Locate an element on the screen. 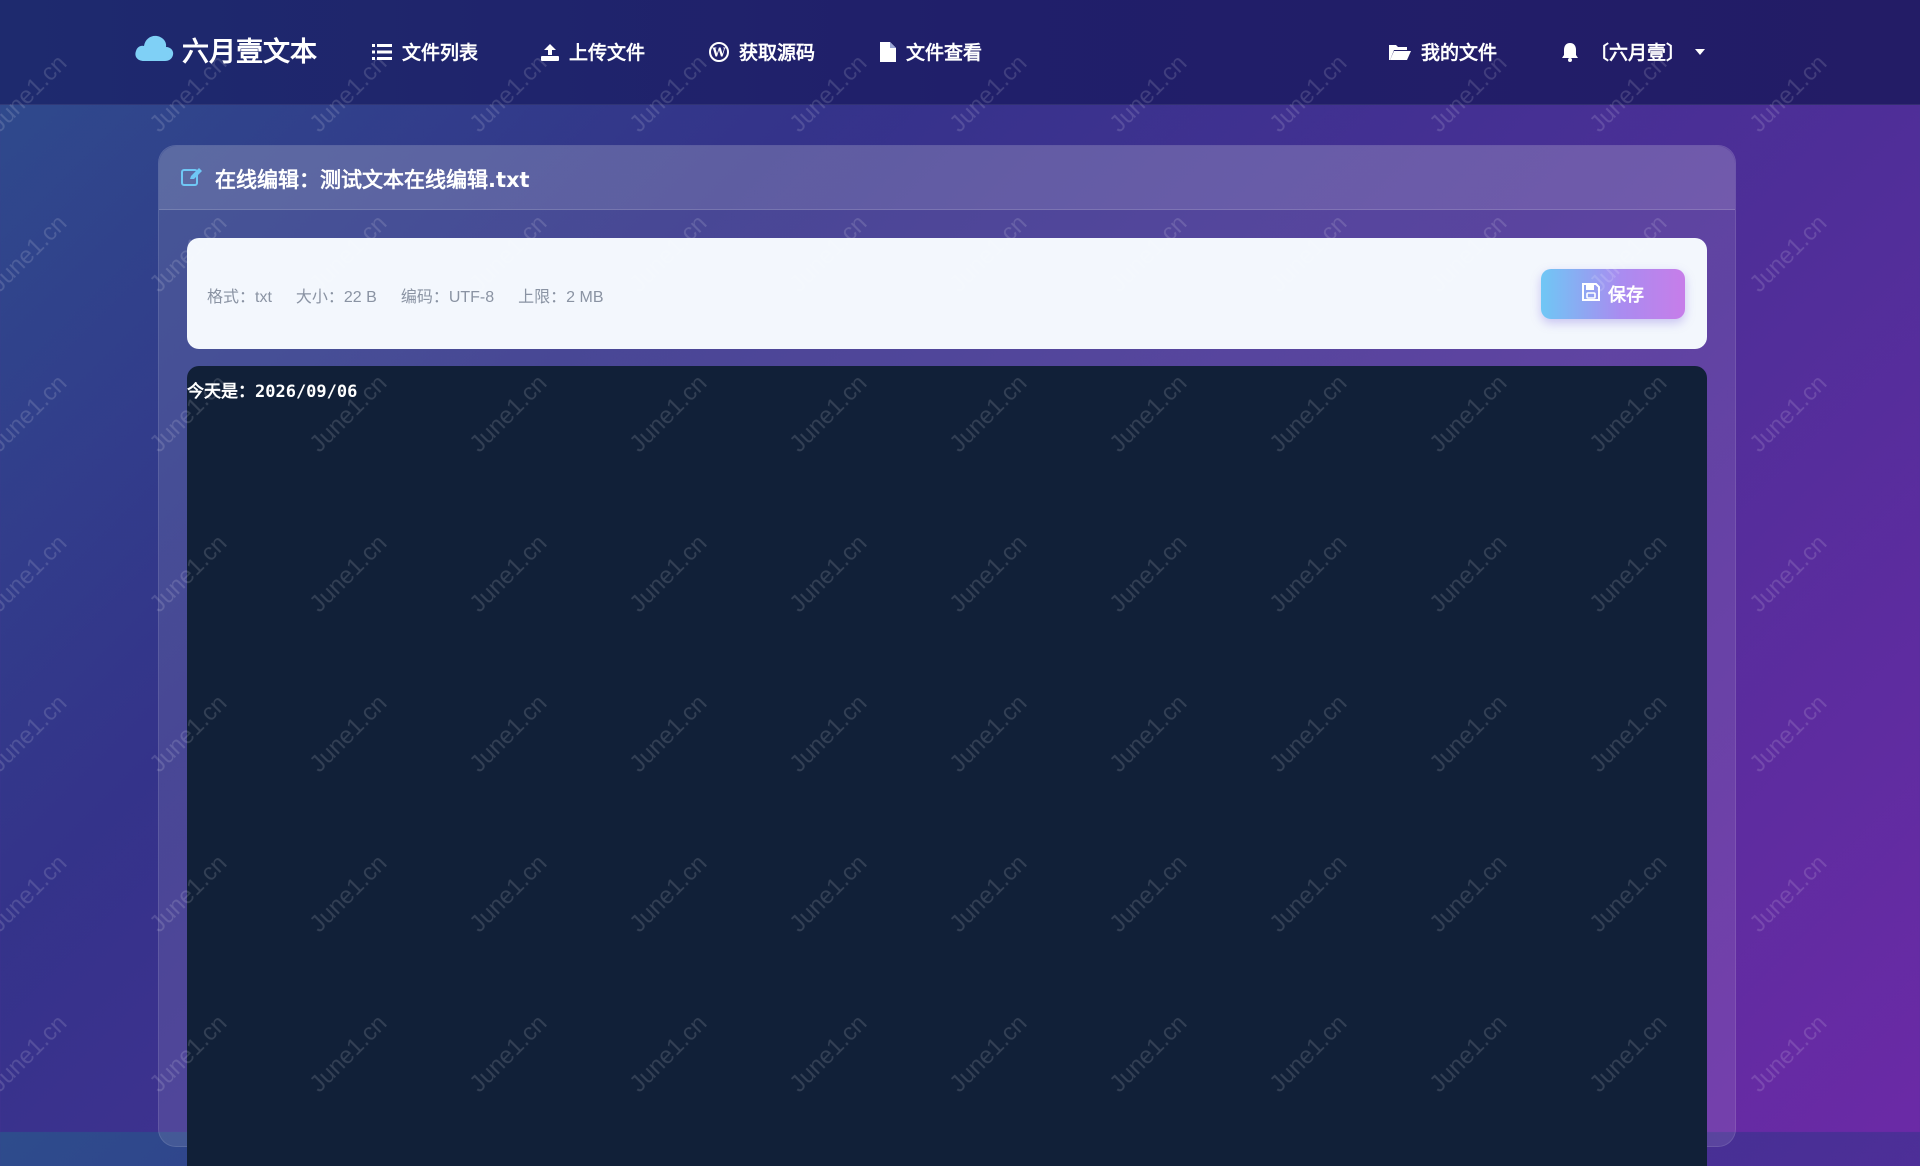 The width and height of the screenshot is (1920, 1166). panel-title-text: 在线编辑：测试文本在线编辑.txt is located at coordinates (372, 180).